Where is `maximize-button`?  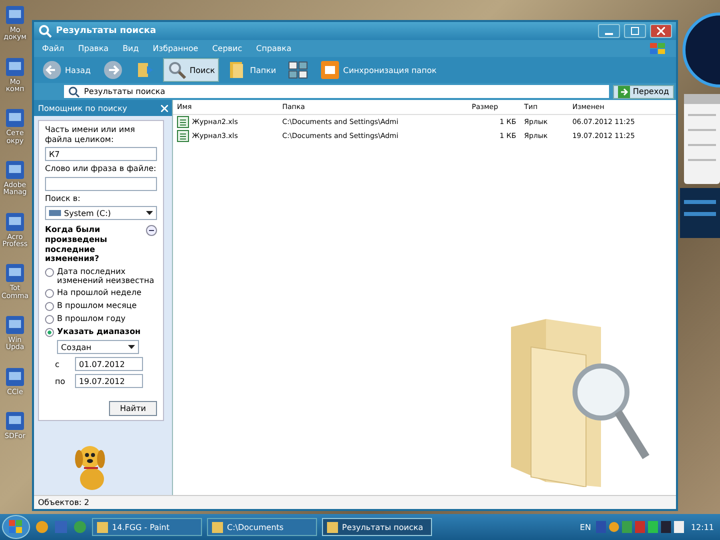 maximize-button is located at coordinates (635, 31).